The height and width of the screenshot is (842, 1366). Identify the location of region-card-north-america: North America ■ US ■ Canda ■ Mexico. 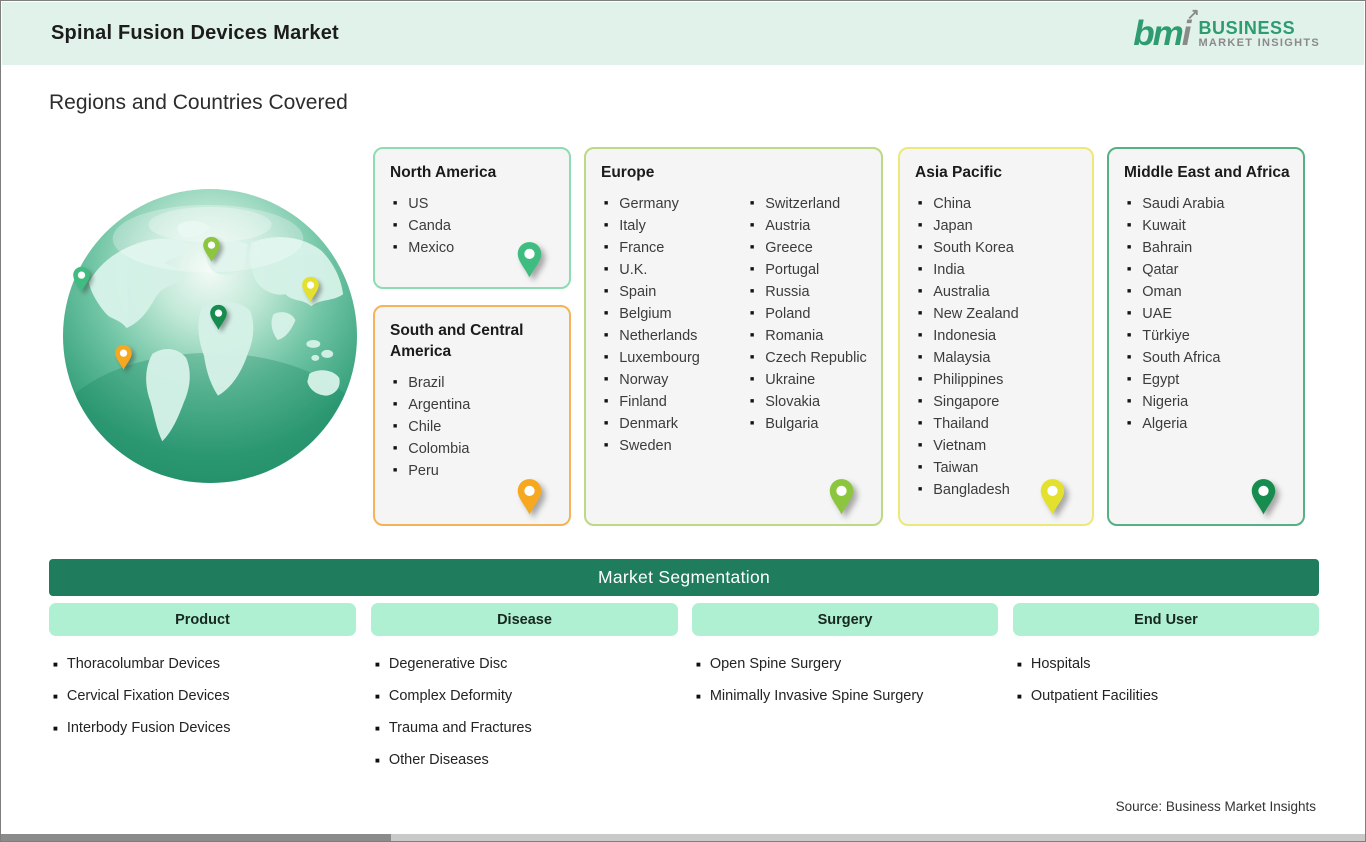
(472, 218).